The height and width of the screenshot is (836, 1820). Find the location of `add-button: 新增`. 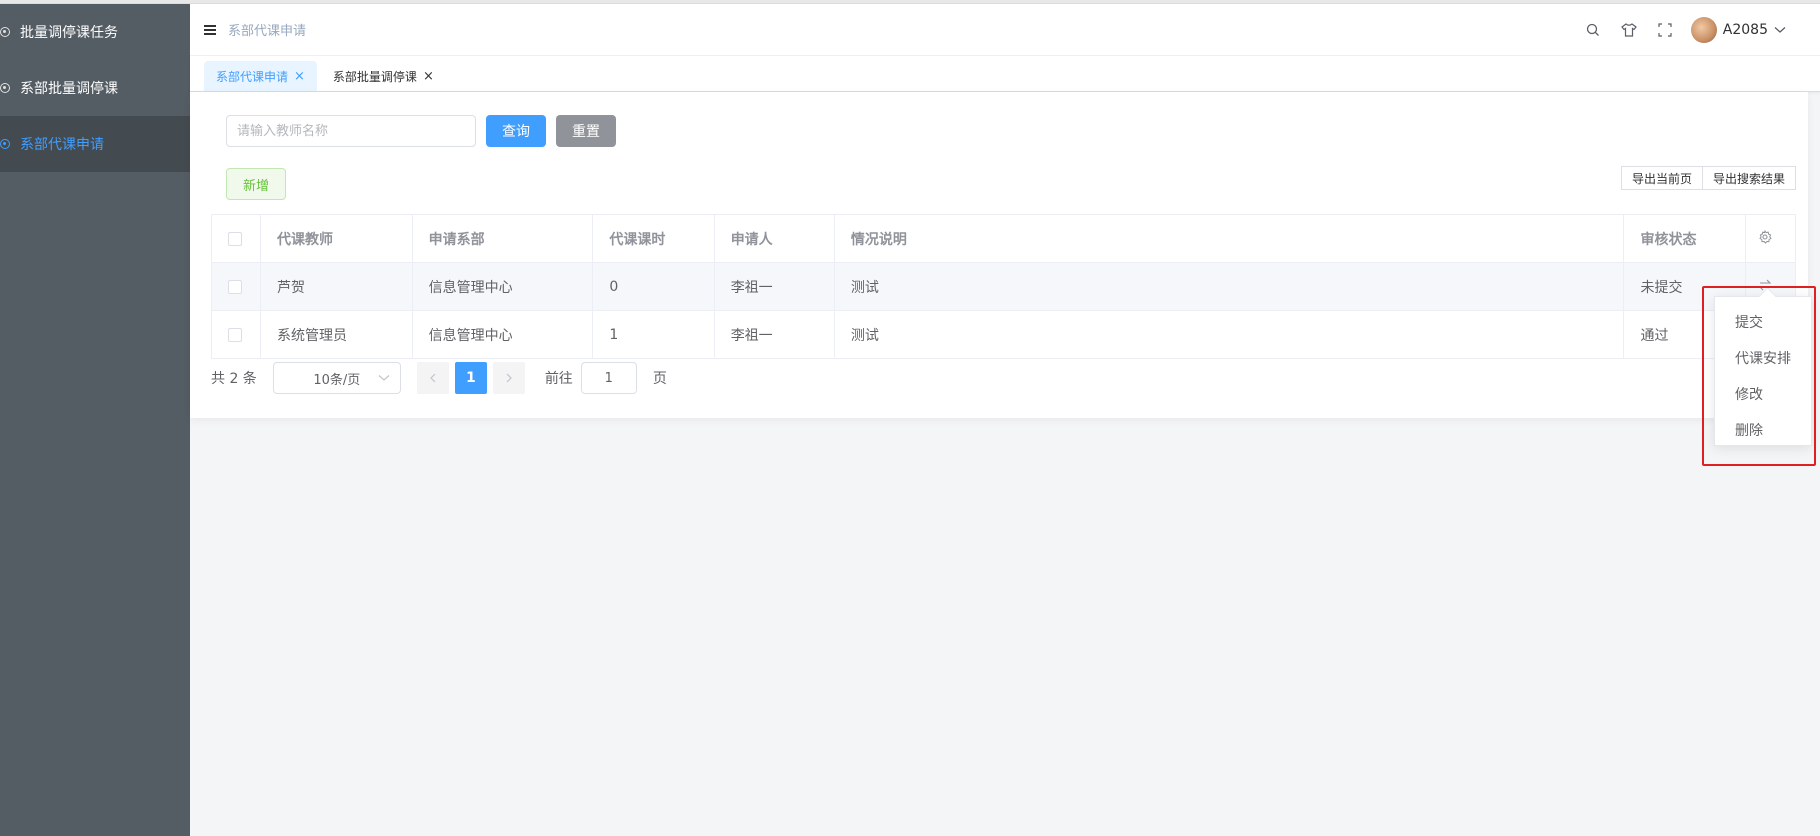

add-button: 新增 is located at coordinates (256, 184).